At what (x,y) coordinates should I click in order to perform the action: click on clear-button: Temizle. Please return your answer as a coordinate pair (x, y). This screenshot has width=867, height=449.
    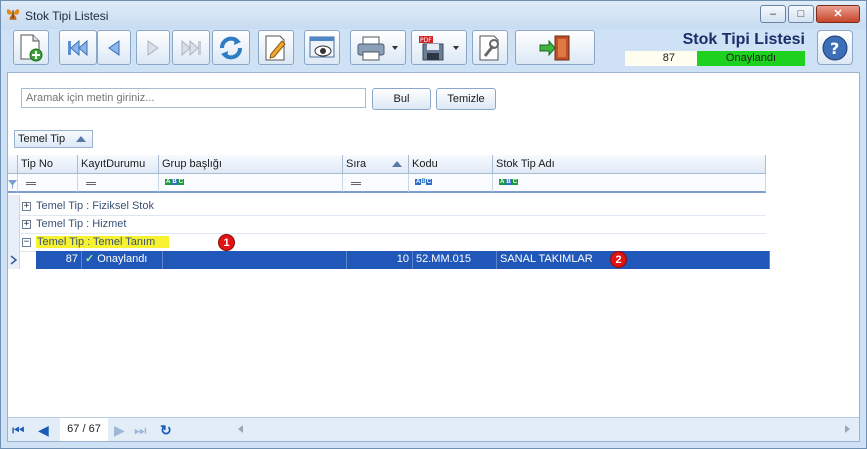
    Looking at the image, I should click on (466, 99).